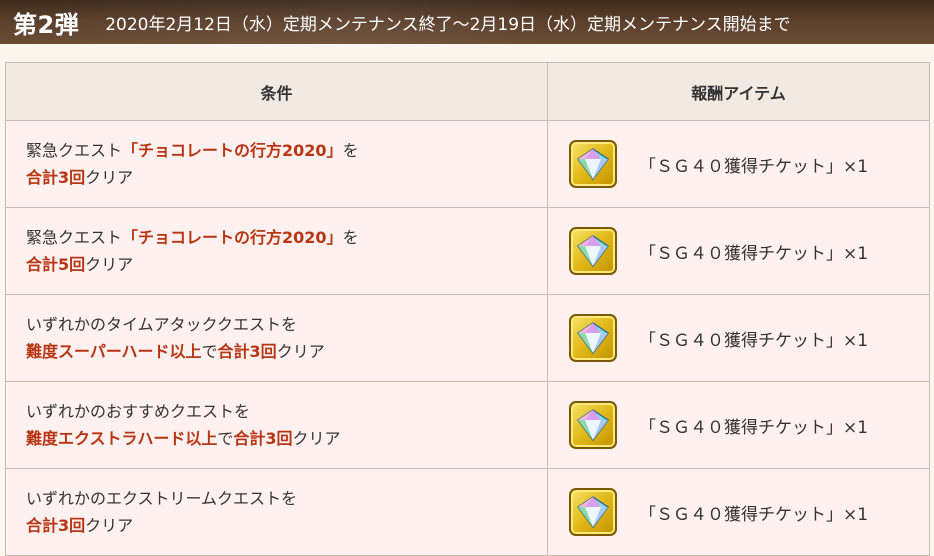  I want to click on condition-emphasis: 難度スーパーハード以上, so click(114, 351).